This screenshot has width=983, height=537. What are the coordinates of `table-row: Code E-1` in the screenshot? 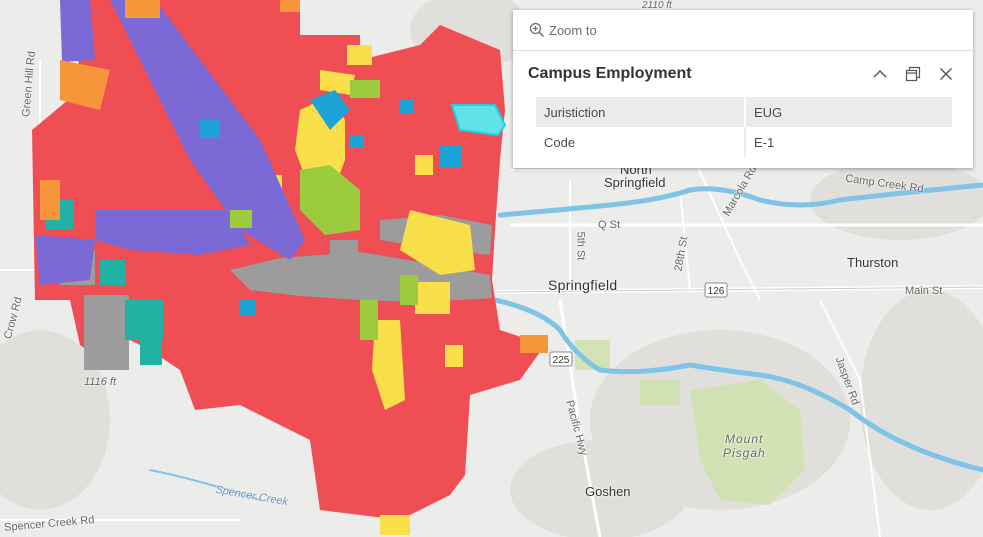 It's located at (744, 142).